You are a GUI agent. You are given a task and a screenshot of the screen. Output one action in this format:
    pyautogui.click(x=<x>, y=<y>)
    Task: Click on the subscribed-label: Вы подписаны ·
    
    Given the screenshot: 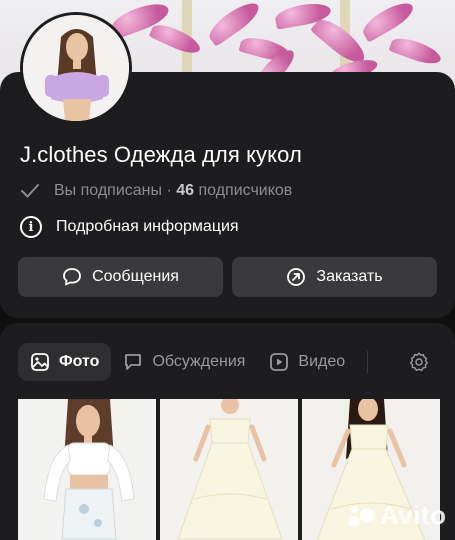 What is the action you would take?
    pyautogui.click(x=113, y=190)
    